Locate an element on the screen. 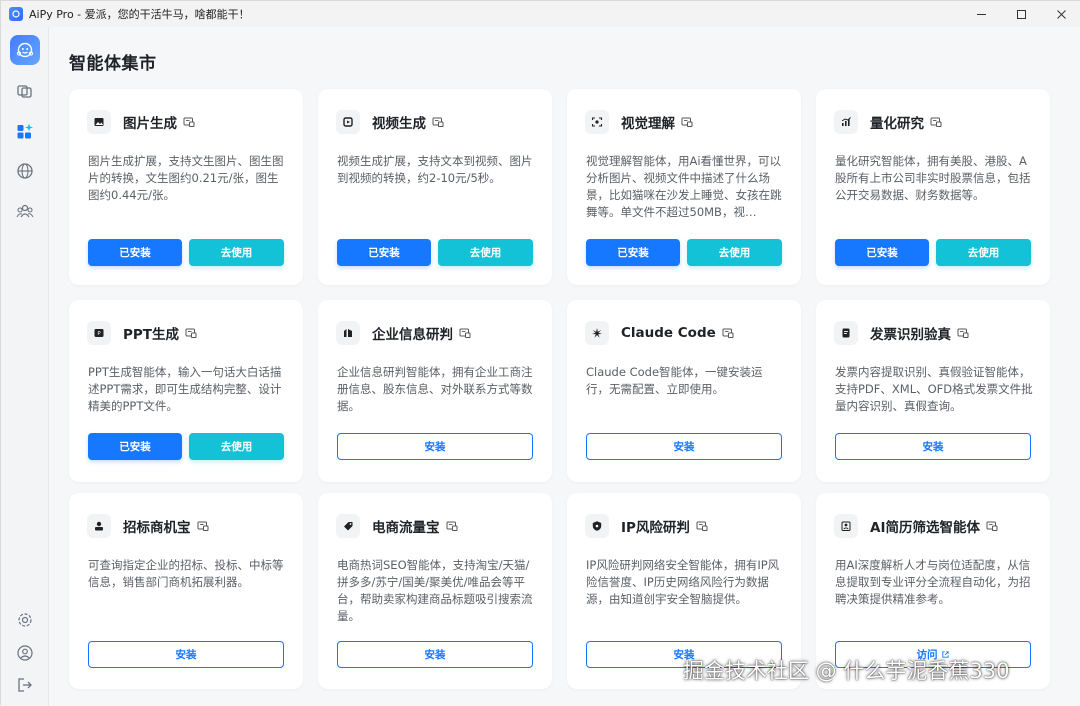 The image size is (1080, 706). card-title: Claude Code is located at coordinates (668, 333).